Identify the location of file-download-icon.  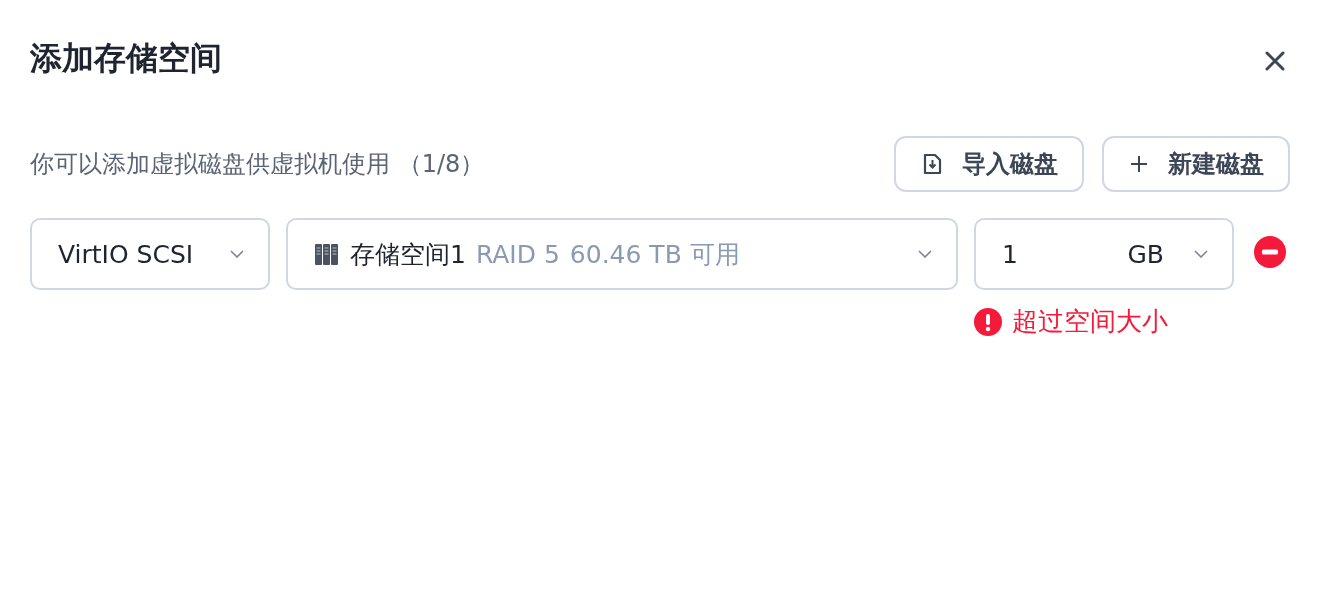
(932, 164).